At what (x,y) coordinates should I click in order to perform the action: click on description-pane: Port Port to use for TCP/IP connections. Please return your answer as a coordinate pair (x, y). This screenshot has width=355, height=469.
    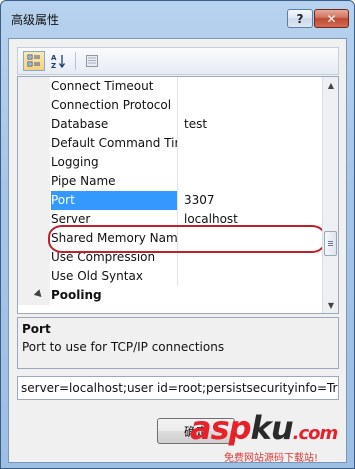
    Looking at the image, I should click on (178, 343).